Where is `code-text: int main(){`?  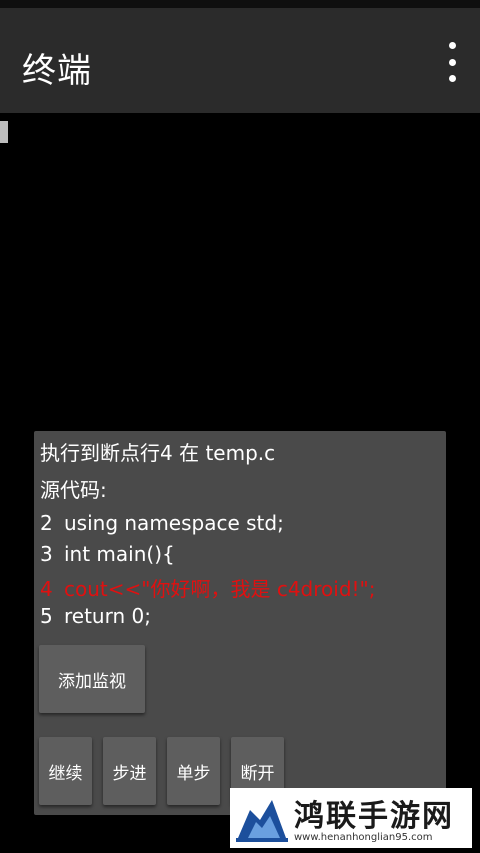 code-text: int main(){ is located at coordinates (119, 554).